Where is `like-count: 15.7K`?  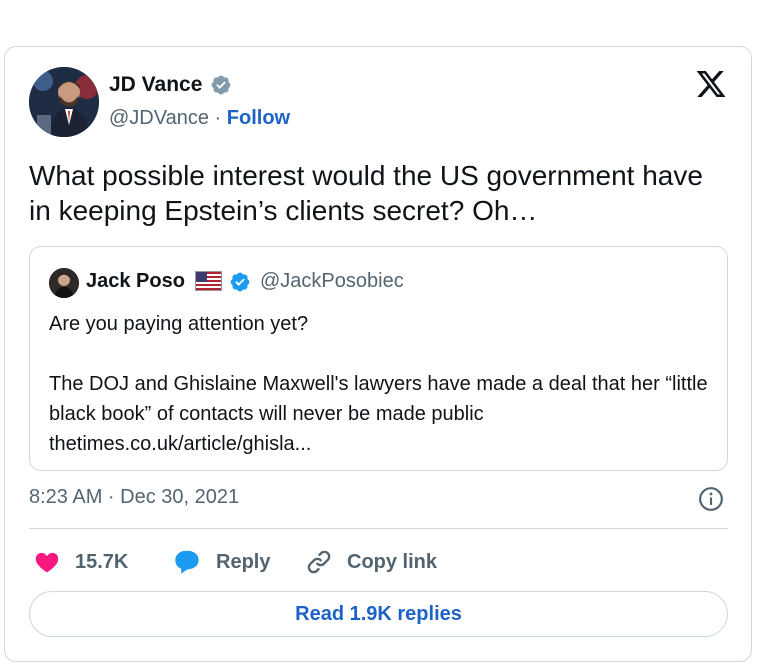 like-count: 15.7K is located at coordinates (102, 561).